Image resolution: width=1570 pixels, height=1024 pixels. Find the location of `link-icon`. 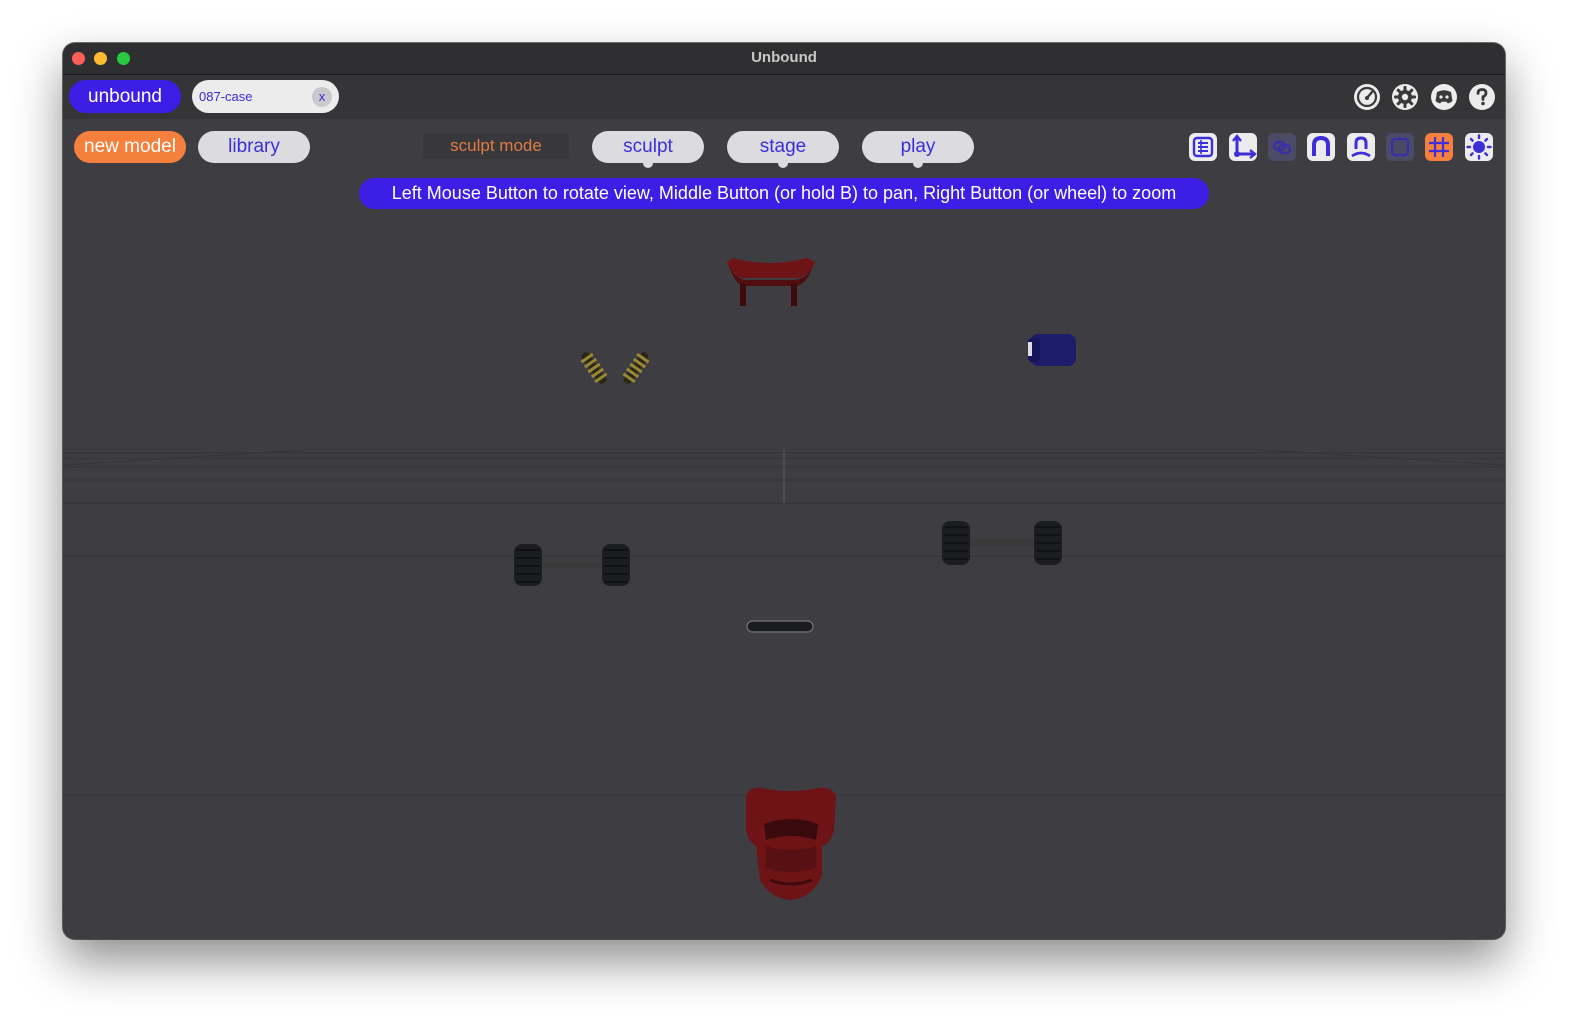

link-icon is located at coordinates (1282, 147).